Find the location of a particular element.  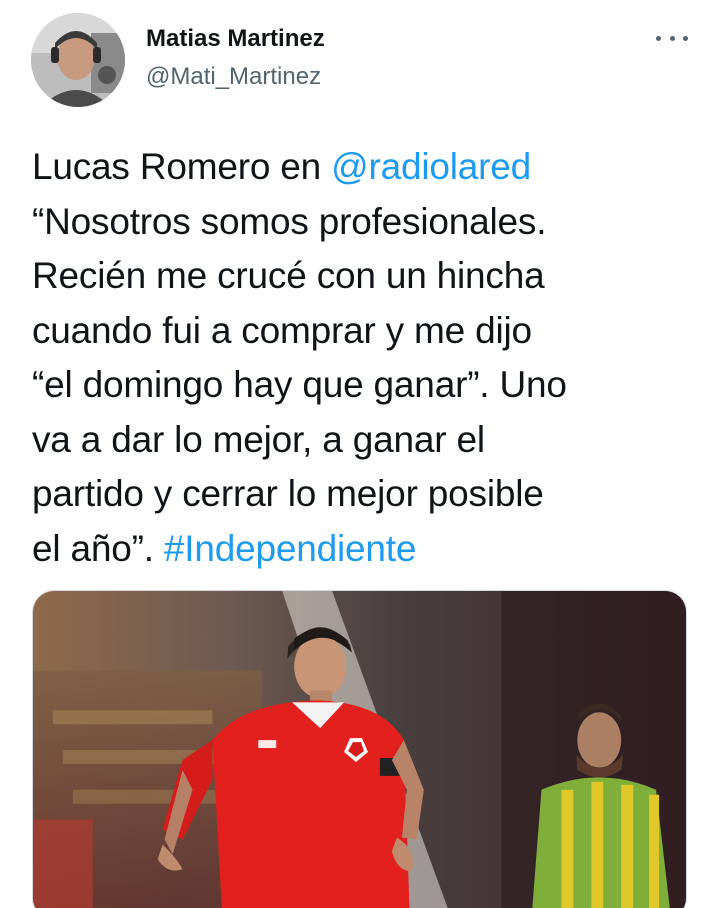

avatar-image is located at coordinates (78, 60).